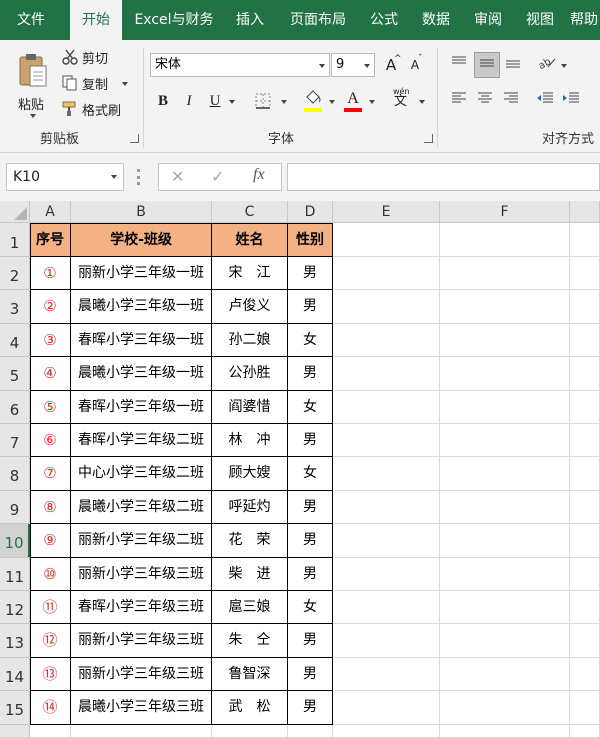 This screenshot has width=600, height=737. I want to click on data-cell: 春晖小学三年级三班, so click(141, 608).